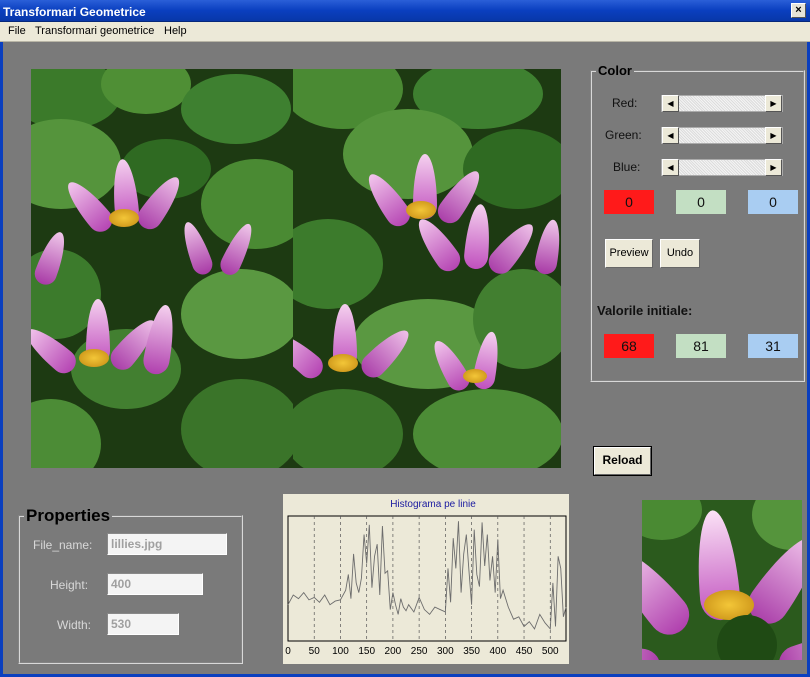  What do you see at coordinates (629, 253) in the screenshot?
I see `preview-button: Preview` at bounding box center [629, 253].